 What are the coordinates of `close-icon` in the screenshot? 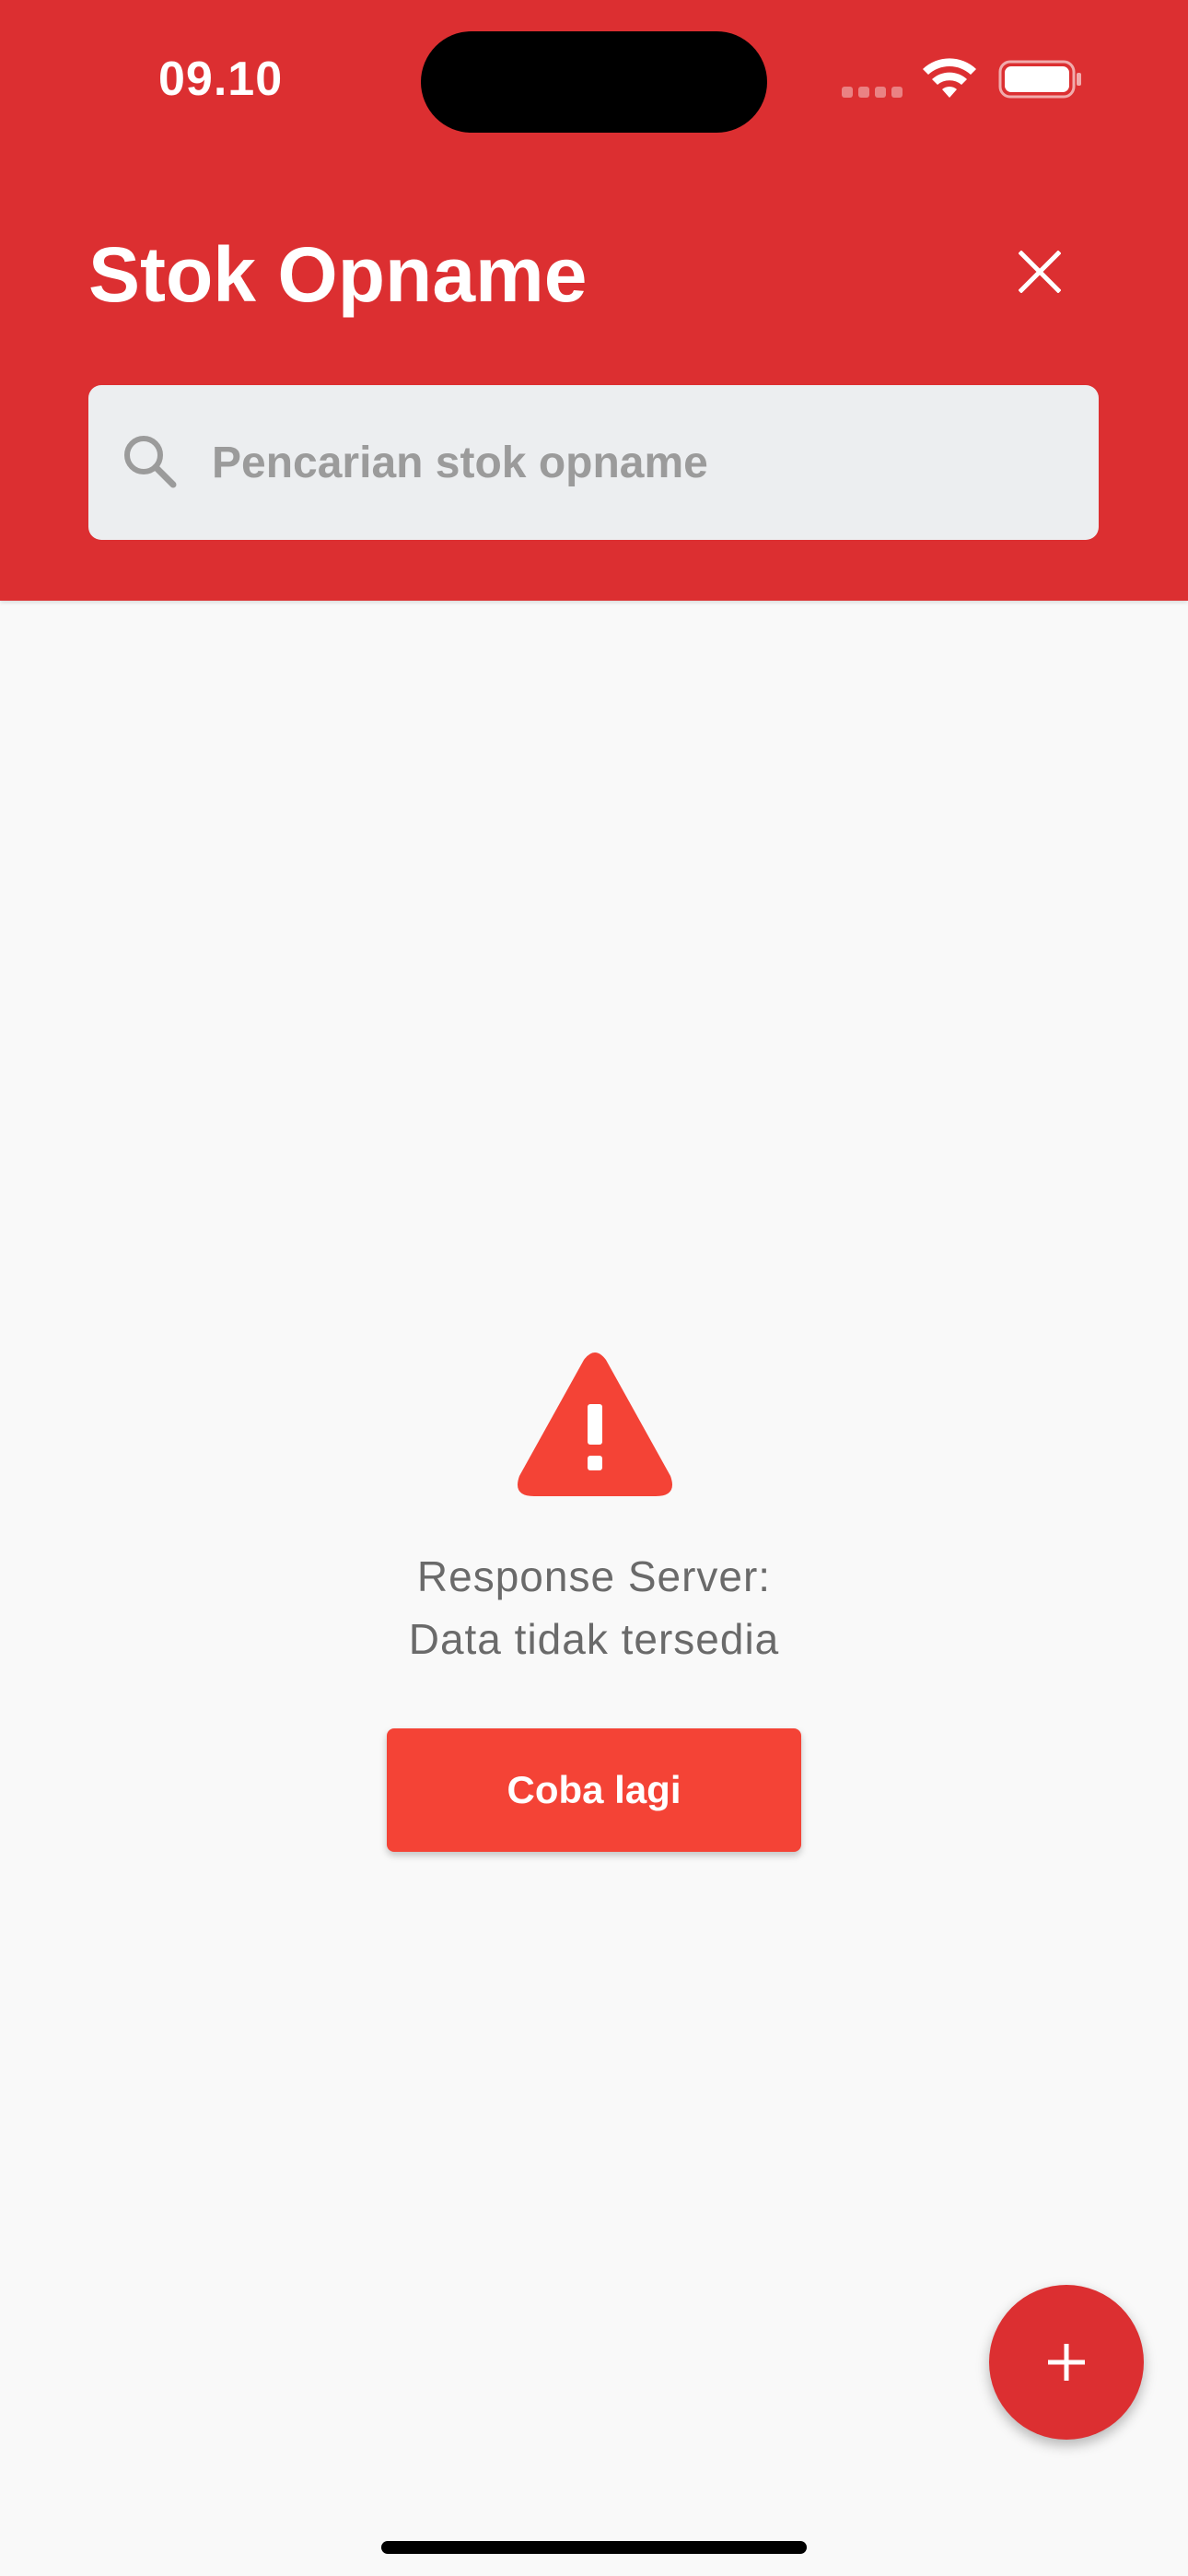 It's located at (1040, 272).